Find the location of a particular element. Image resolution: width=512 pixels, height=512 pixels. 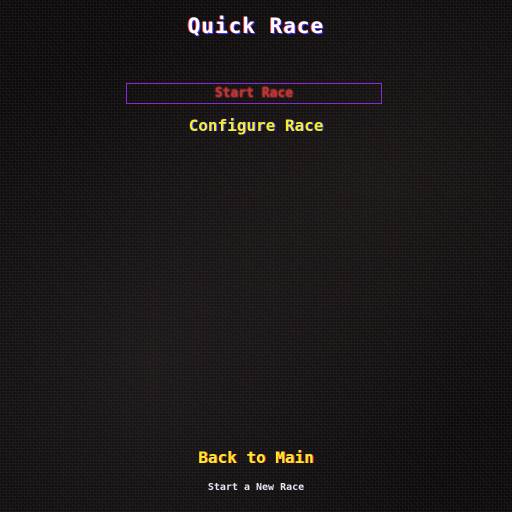

configure-race-heading: Configure Race is located at coordinates (256, 125).